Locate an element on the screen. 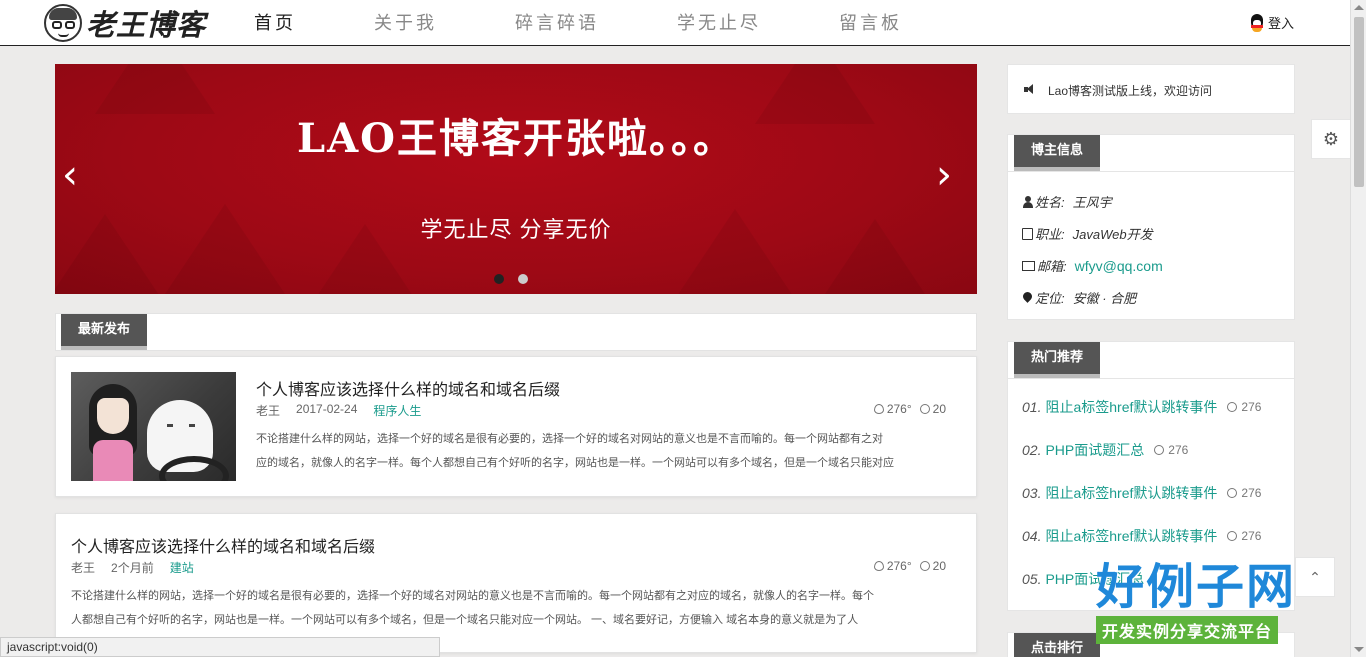 The width and height of the screenshot is (1366, 657). location-icon is located at coordinates (1027, 296).